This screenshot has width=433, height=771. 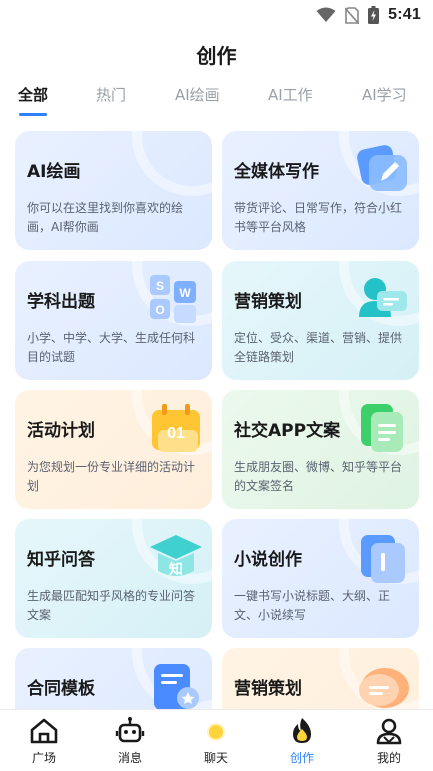 What do you see at coordinates (197, 94) in the screenshot?
I see `tab-ai-painting: AI绘画` at bounding box center [197, 94].